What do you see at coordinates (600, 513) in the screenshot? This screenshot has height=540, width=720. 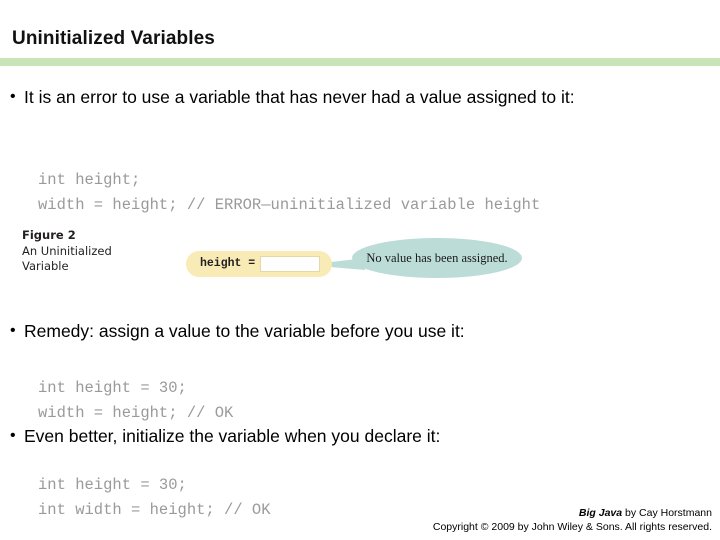 I see `book-title: Big Java` at bounding box center [600, 513].